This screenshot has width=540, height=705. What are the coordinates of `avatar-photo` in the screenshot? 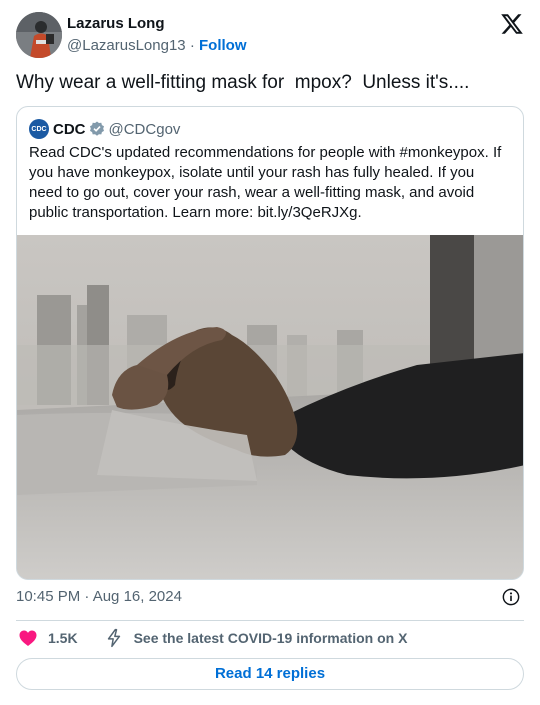 It's located at (39, 35).